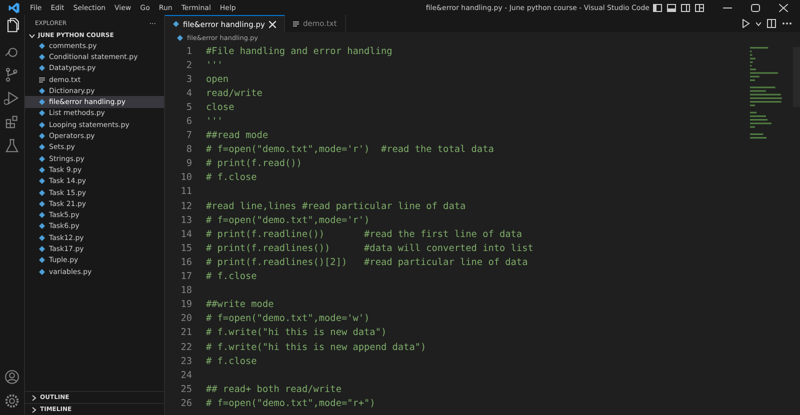 This screenshot has height=415, width=800. Describe the element at coordinates (188, 150) in the screenshot. I see `line-number: 8` at that location.